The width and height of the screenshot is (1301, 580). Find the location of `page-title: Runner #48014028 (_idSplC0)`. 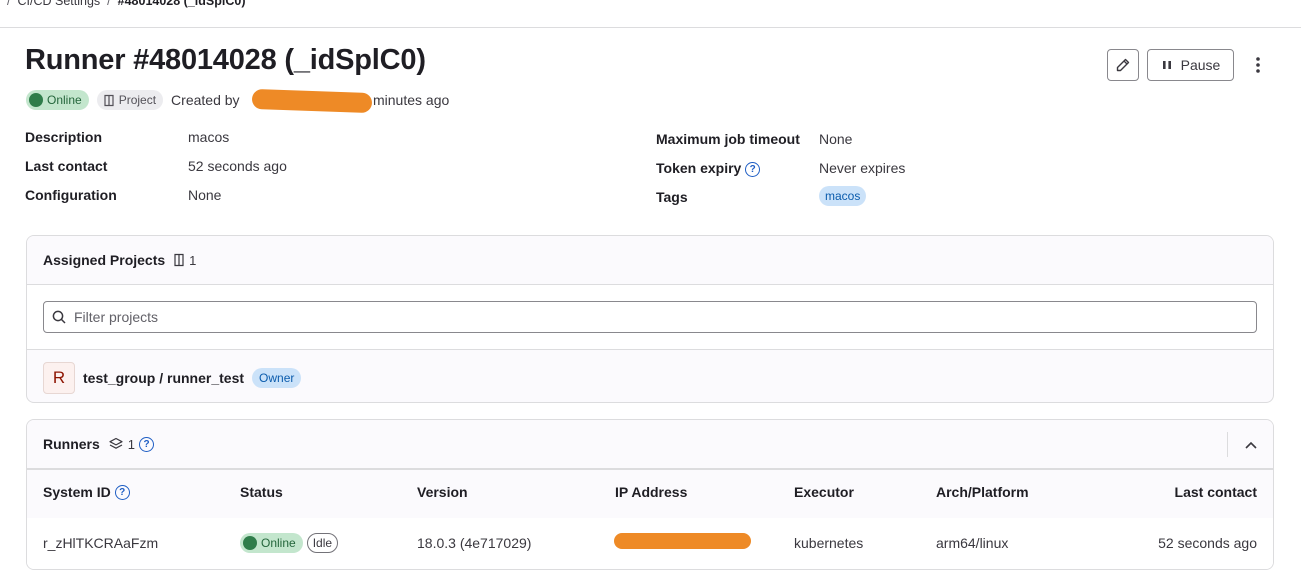

page-title: Runner #48014028 (_idSplC0) is located at coordinates (225, 60).